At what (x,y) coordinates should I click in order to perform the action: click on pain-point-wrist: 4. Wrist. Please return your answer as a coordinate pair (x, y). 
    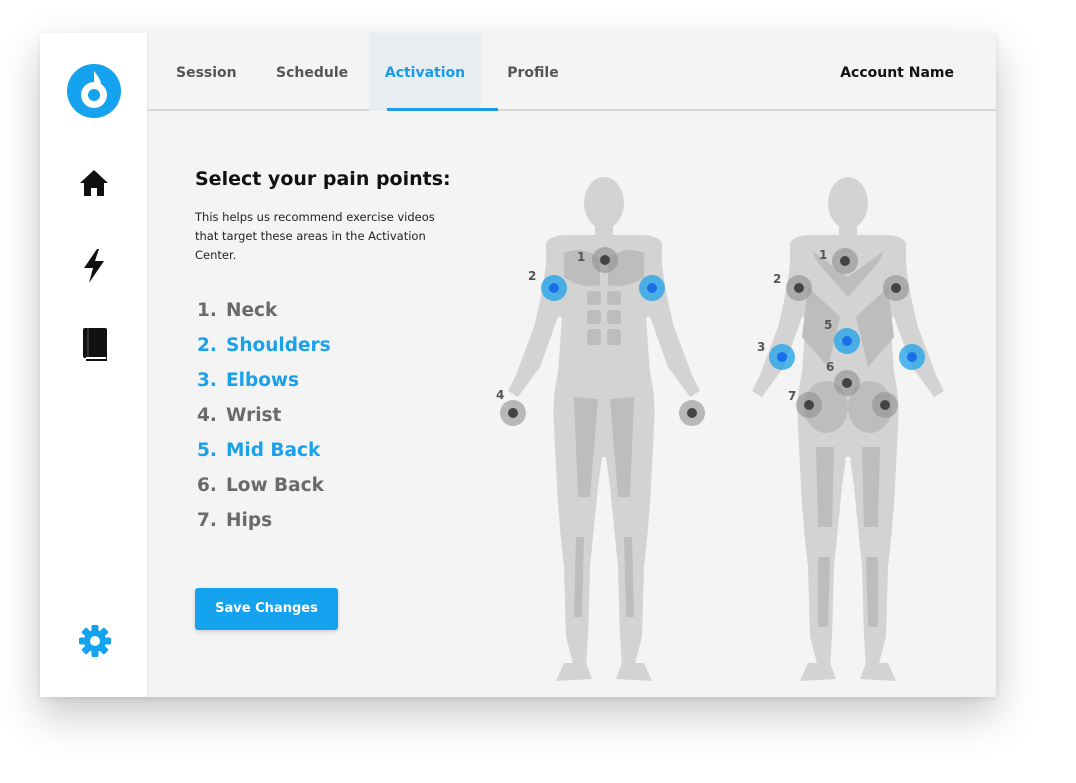
    Looking at the image, I should click on (264, 415).